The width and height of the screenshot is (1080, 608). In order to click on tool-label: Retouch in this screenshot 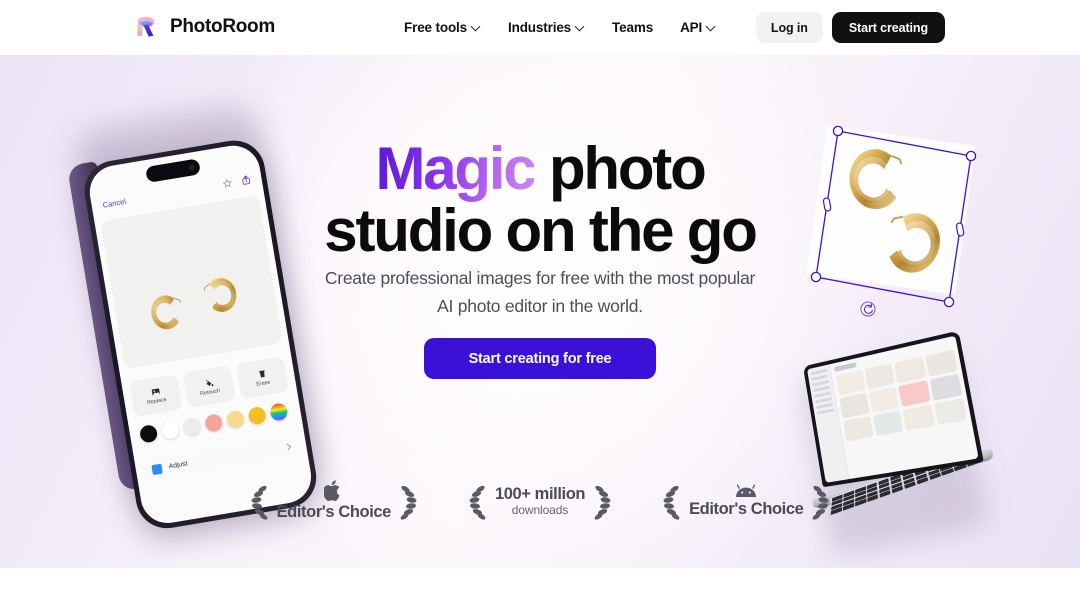, I will do `click(210, 392)`.